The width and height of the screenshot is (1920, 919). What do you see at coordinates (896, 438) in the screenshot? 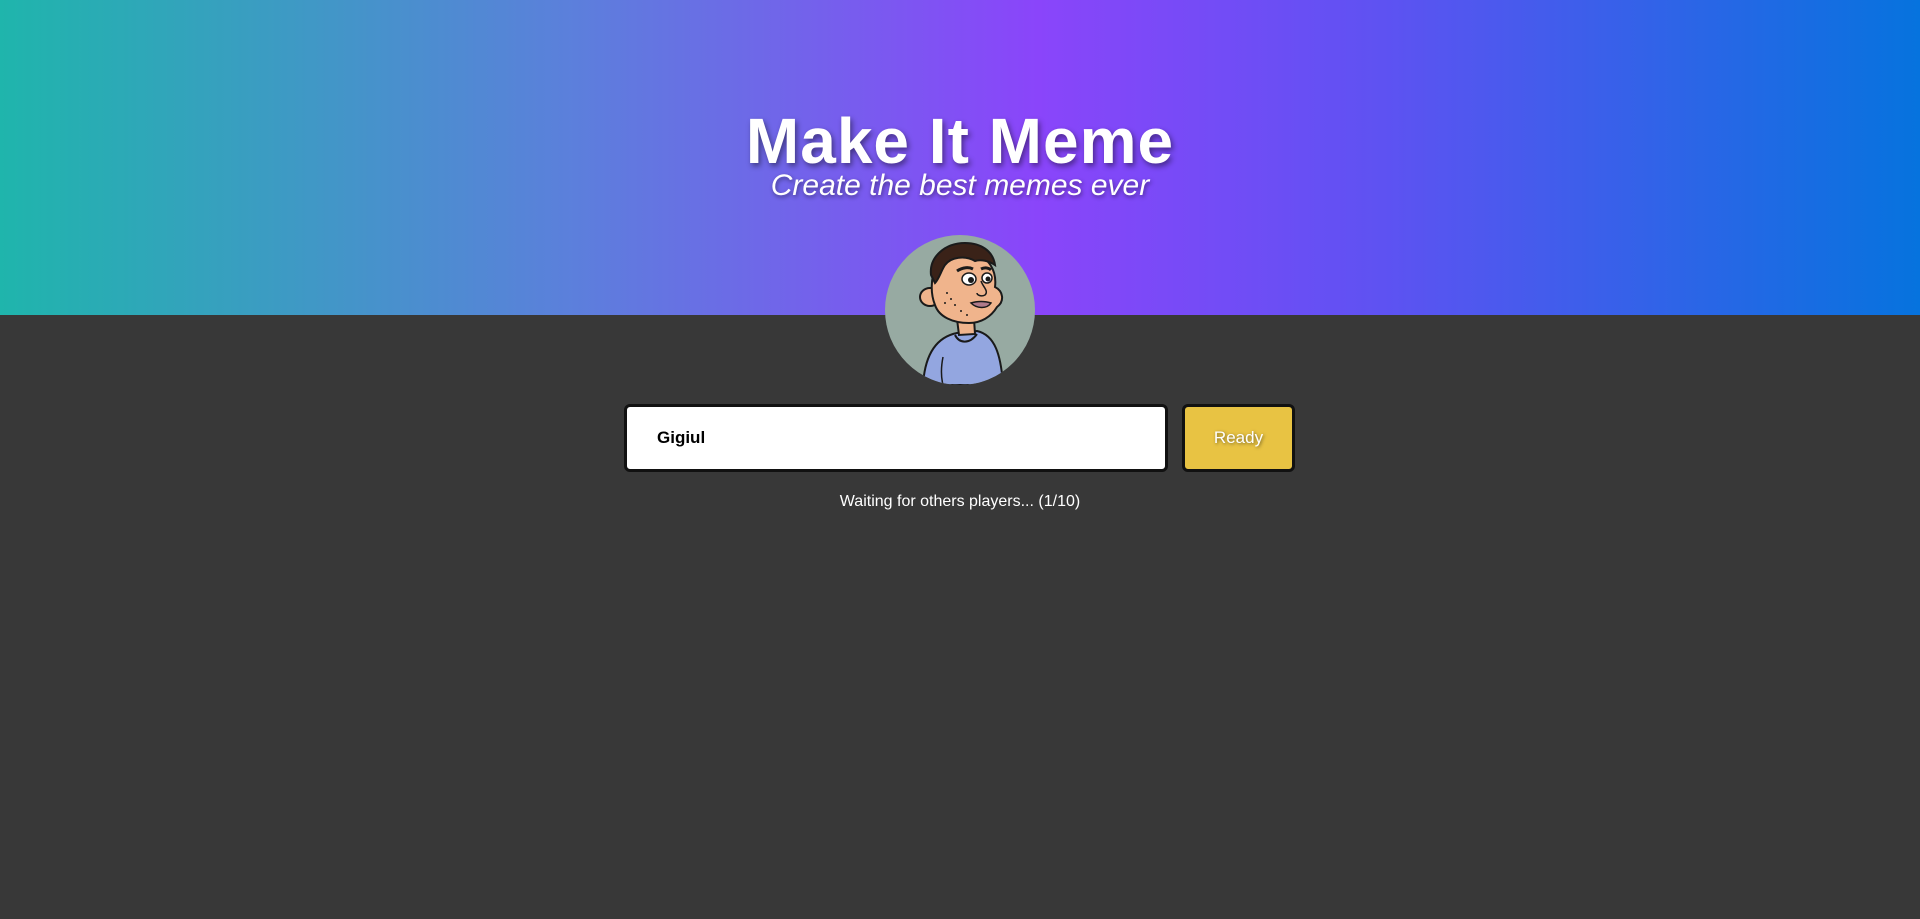
I see `player-name-input` at bounding box center [896, 438].